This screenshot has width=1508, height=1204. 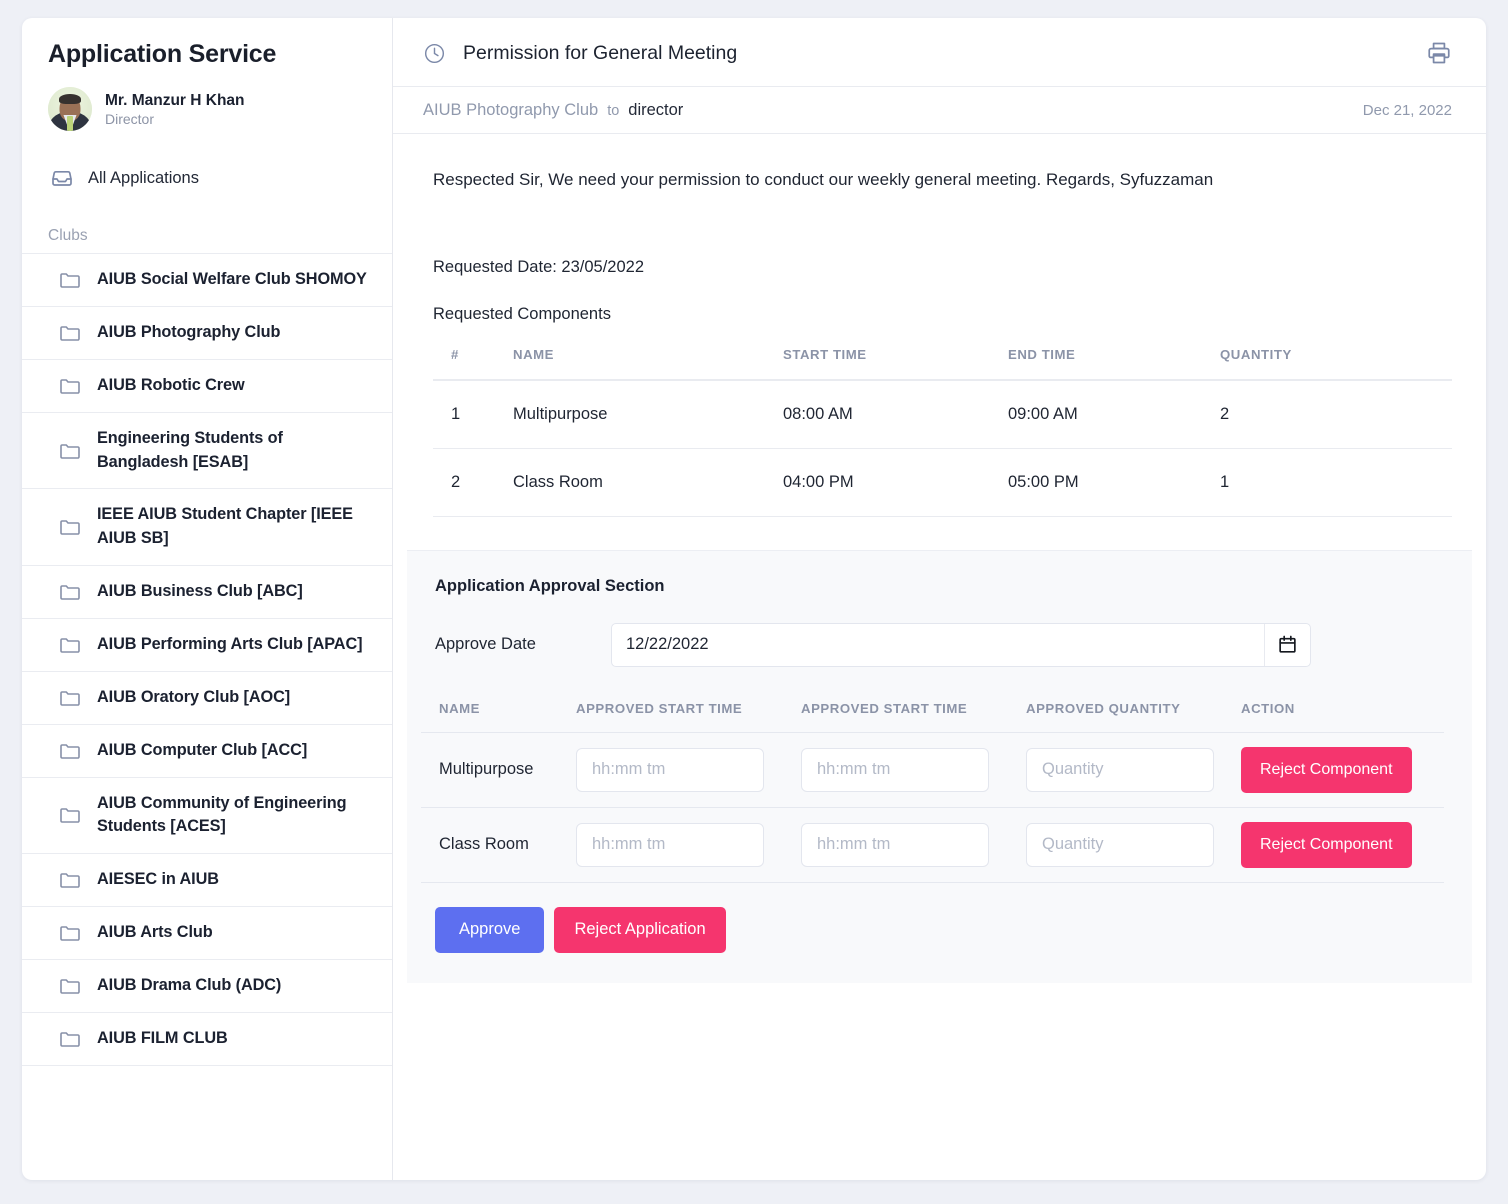 I want to click on col-header-approved-start-time: APPROVED START TIME, so click(x=688, y=716).